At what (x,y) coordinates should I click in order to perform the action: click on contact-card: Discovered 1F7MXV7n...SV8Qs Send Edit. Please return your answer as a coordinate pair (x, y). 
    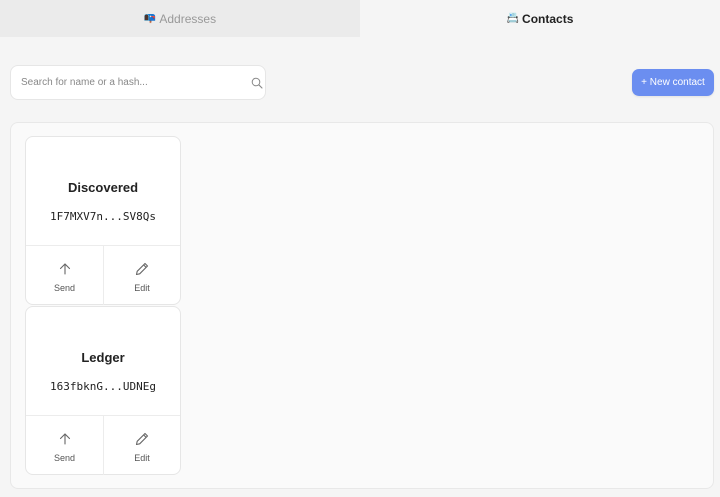
    Looking at the image, I should click on (103, 220).